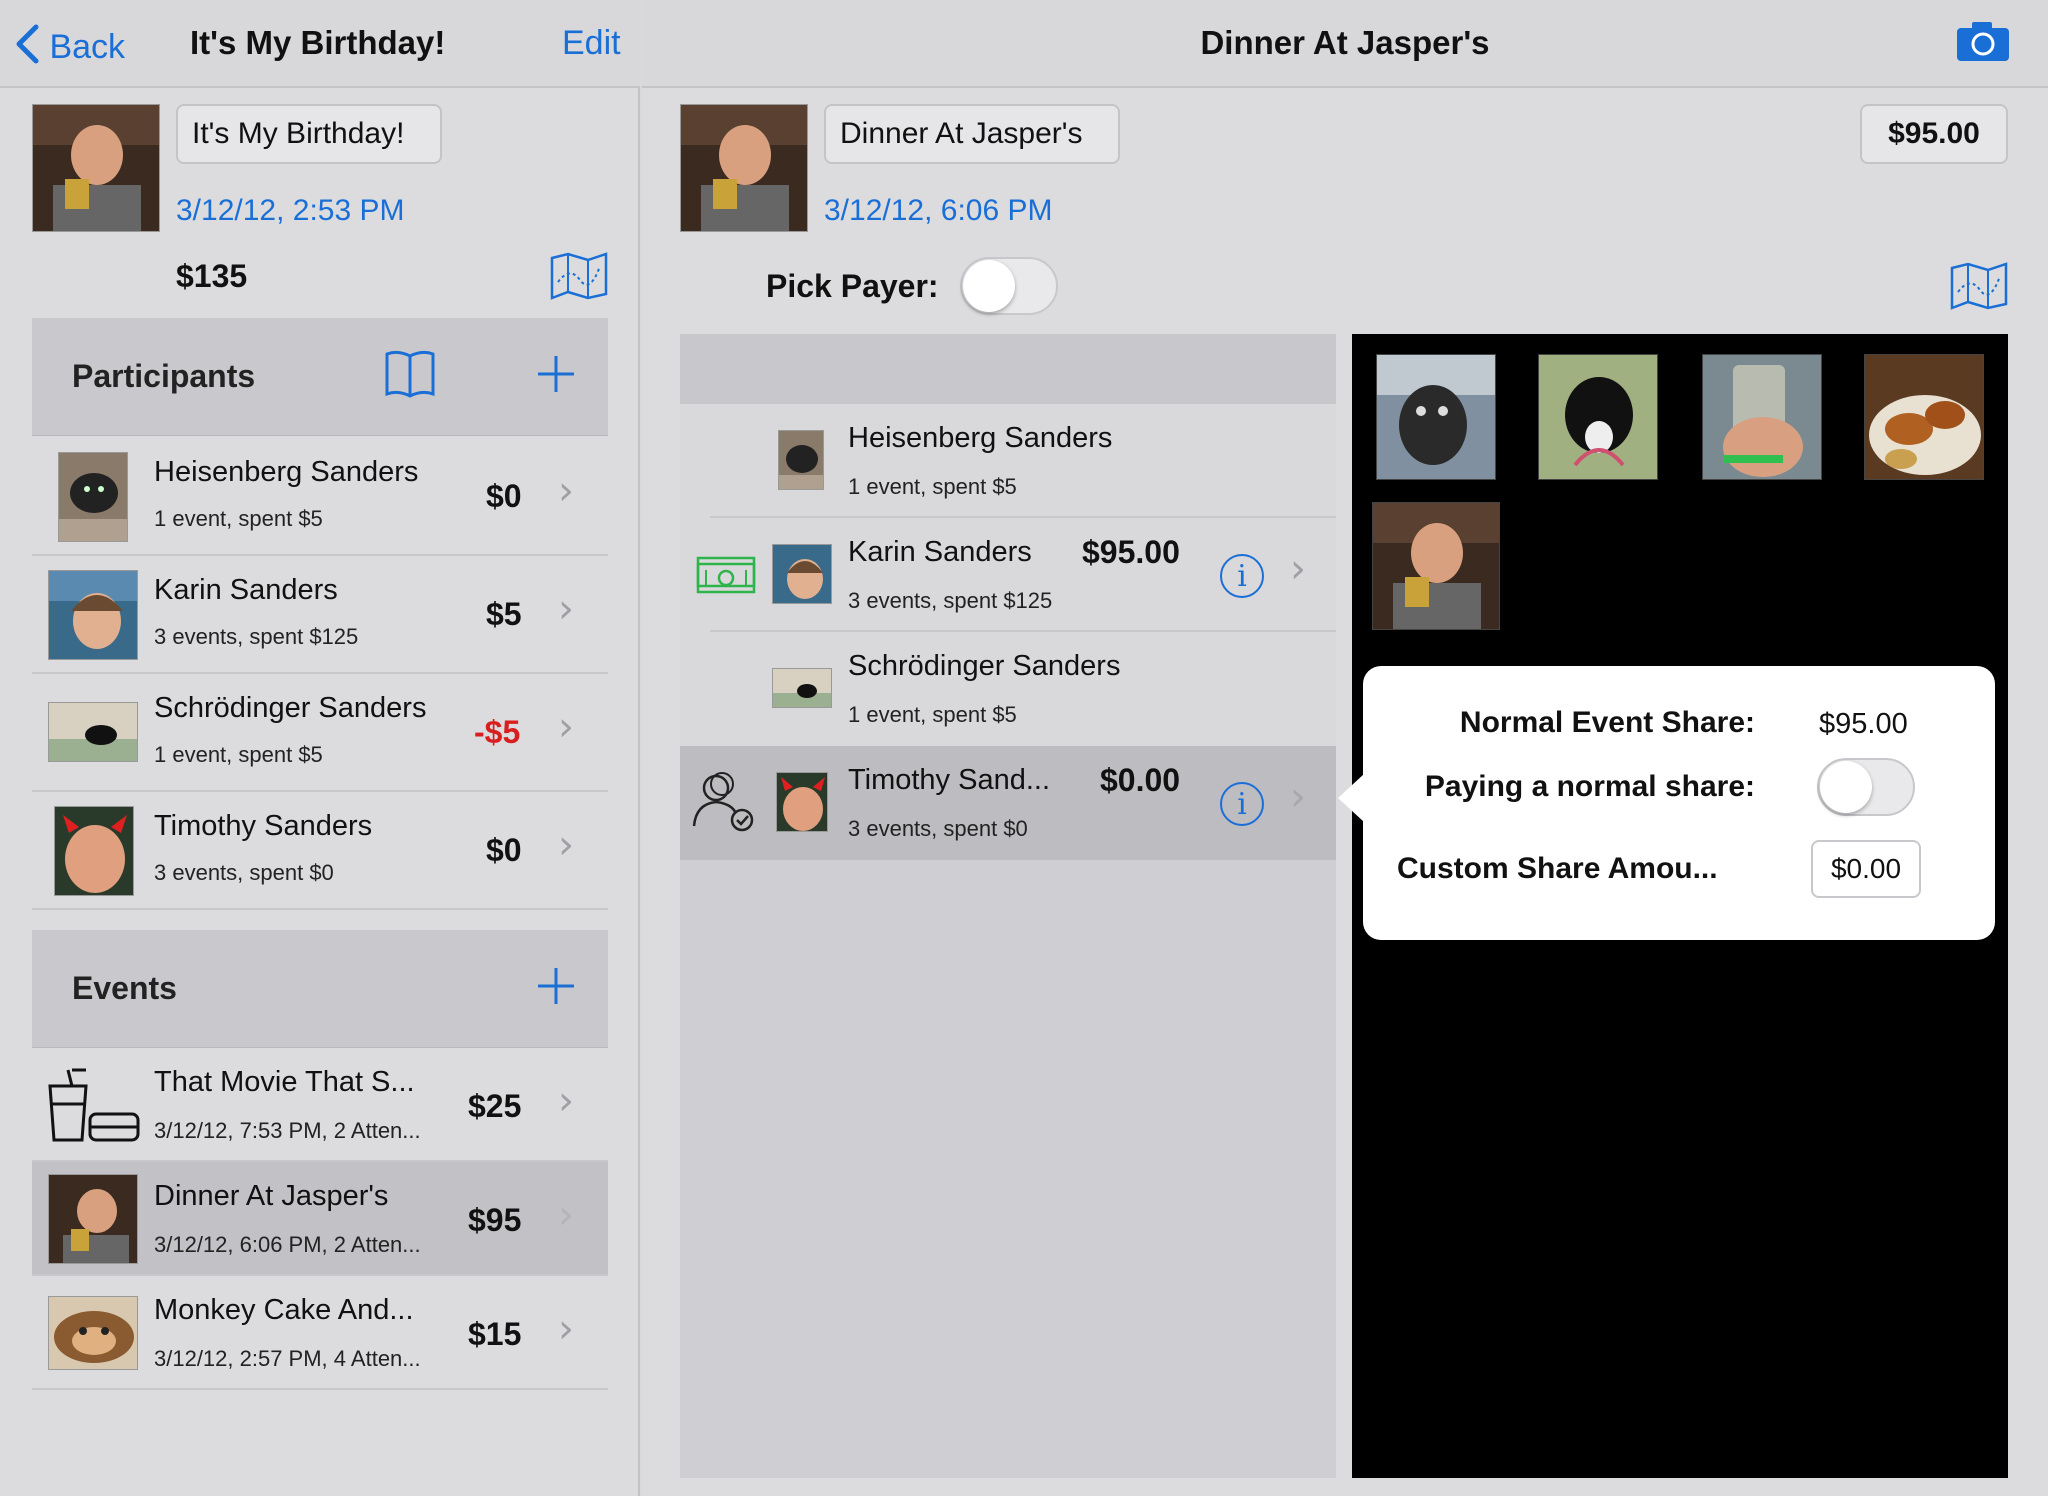  What do you see at coordinates (495, 1334) in the screenshot?
I see `event-amount: $15` at bounding box center [495, 1334].